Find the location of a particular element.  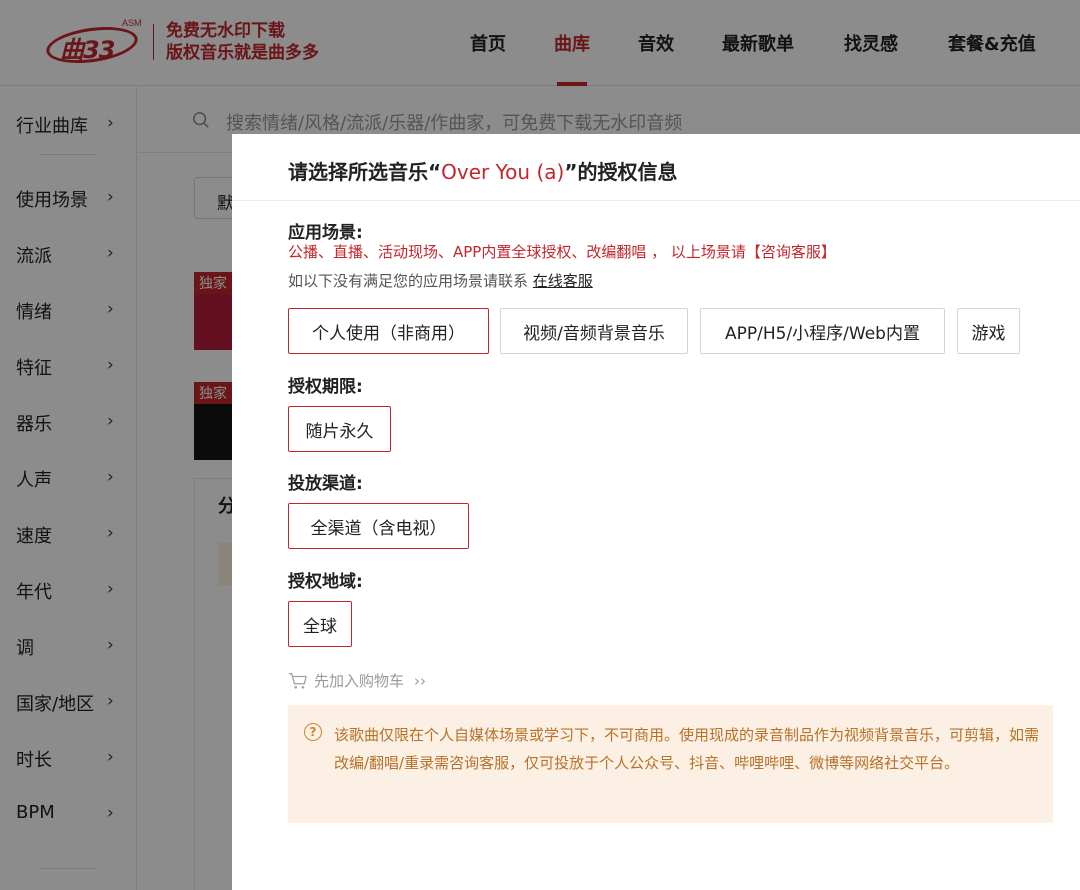

period-label: 授权期限: is located at coordinates (325, 387).